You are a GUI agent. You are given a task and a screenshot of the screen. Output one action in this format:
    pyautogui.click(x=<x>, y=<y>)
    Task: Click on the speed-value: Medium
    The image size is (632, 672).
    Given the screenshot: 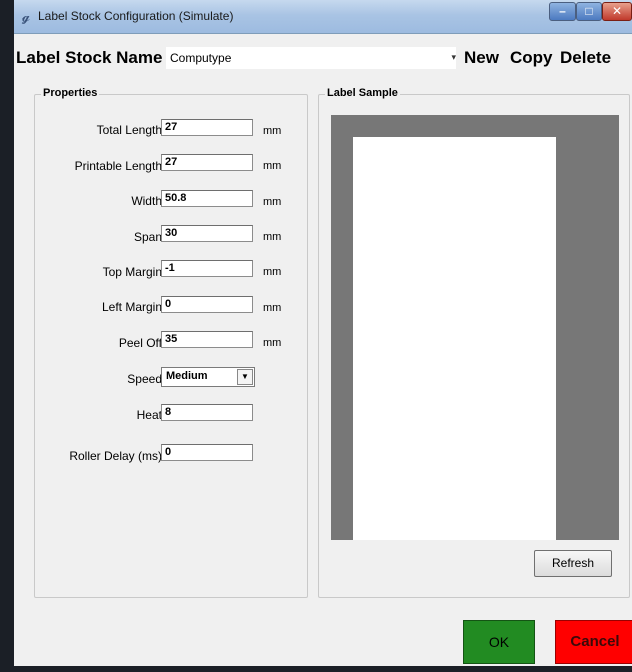 What is the action you would take?
    pyautogui.click(x=187, y=376)
    